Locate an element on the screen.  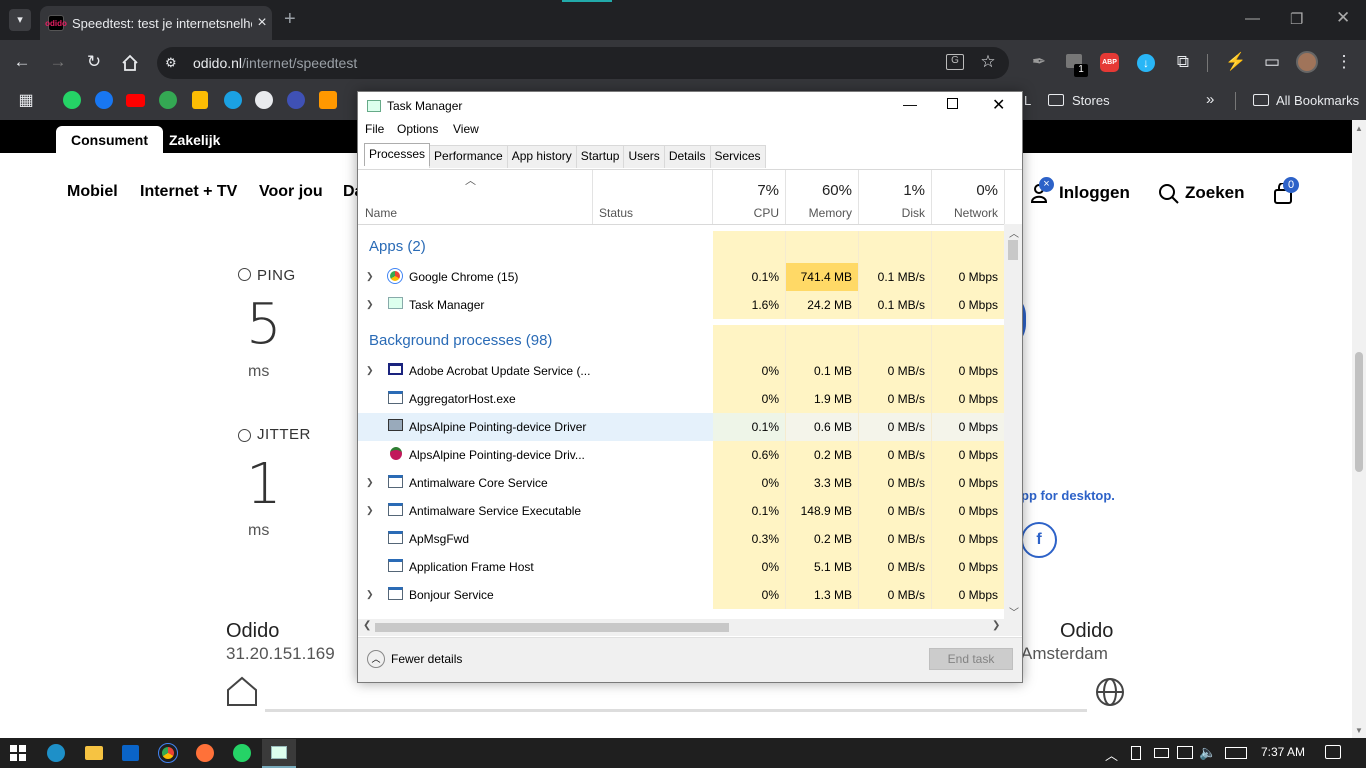
group-apps: Apps (2) is located at coordinates (681, 247).